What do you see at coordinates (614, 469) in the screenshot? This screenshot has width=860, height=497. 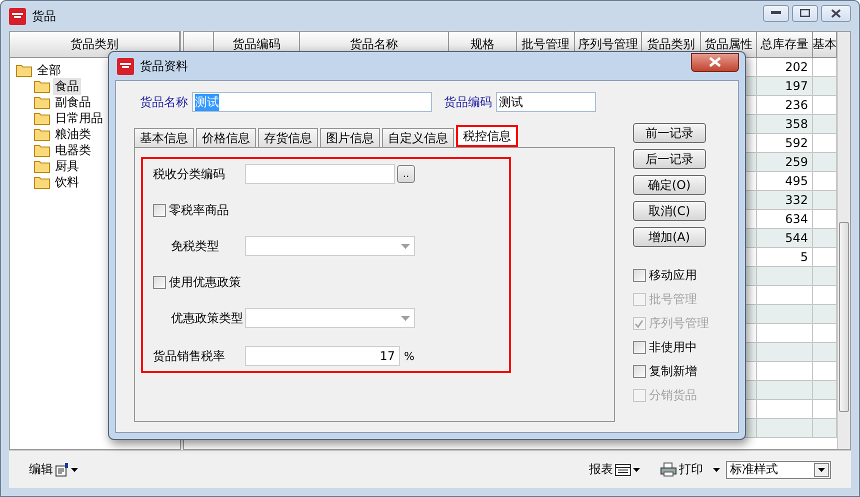 I see `report-button: 报表` at bounding box center [614, 469].